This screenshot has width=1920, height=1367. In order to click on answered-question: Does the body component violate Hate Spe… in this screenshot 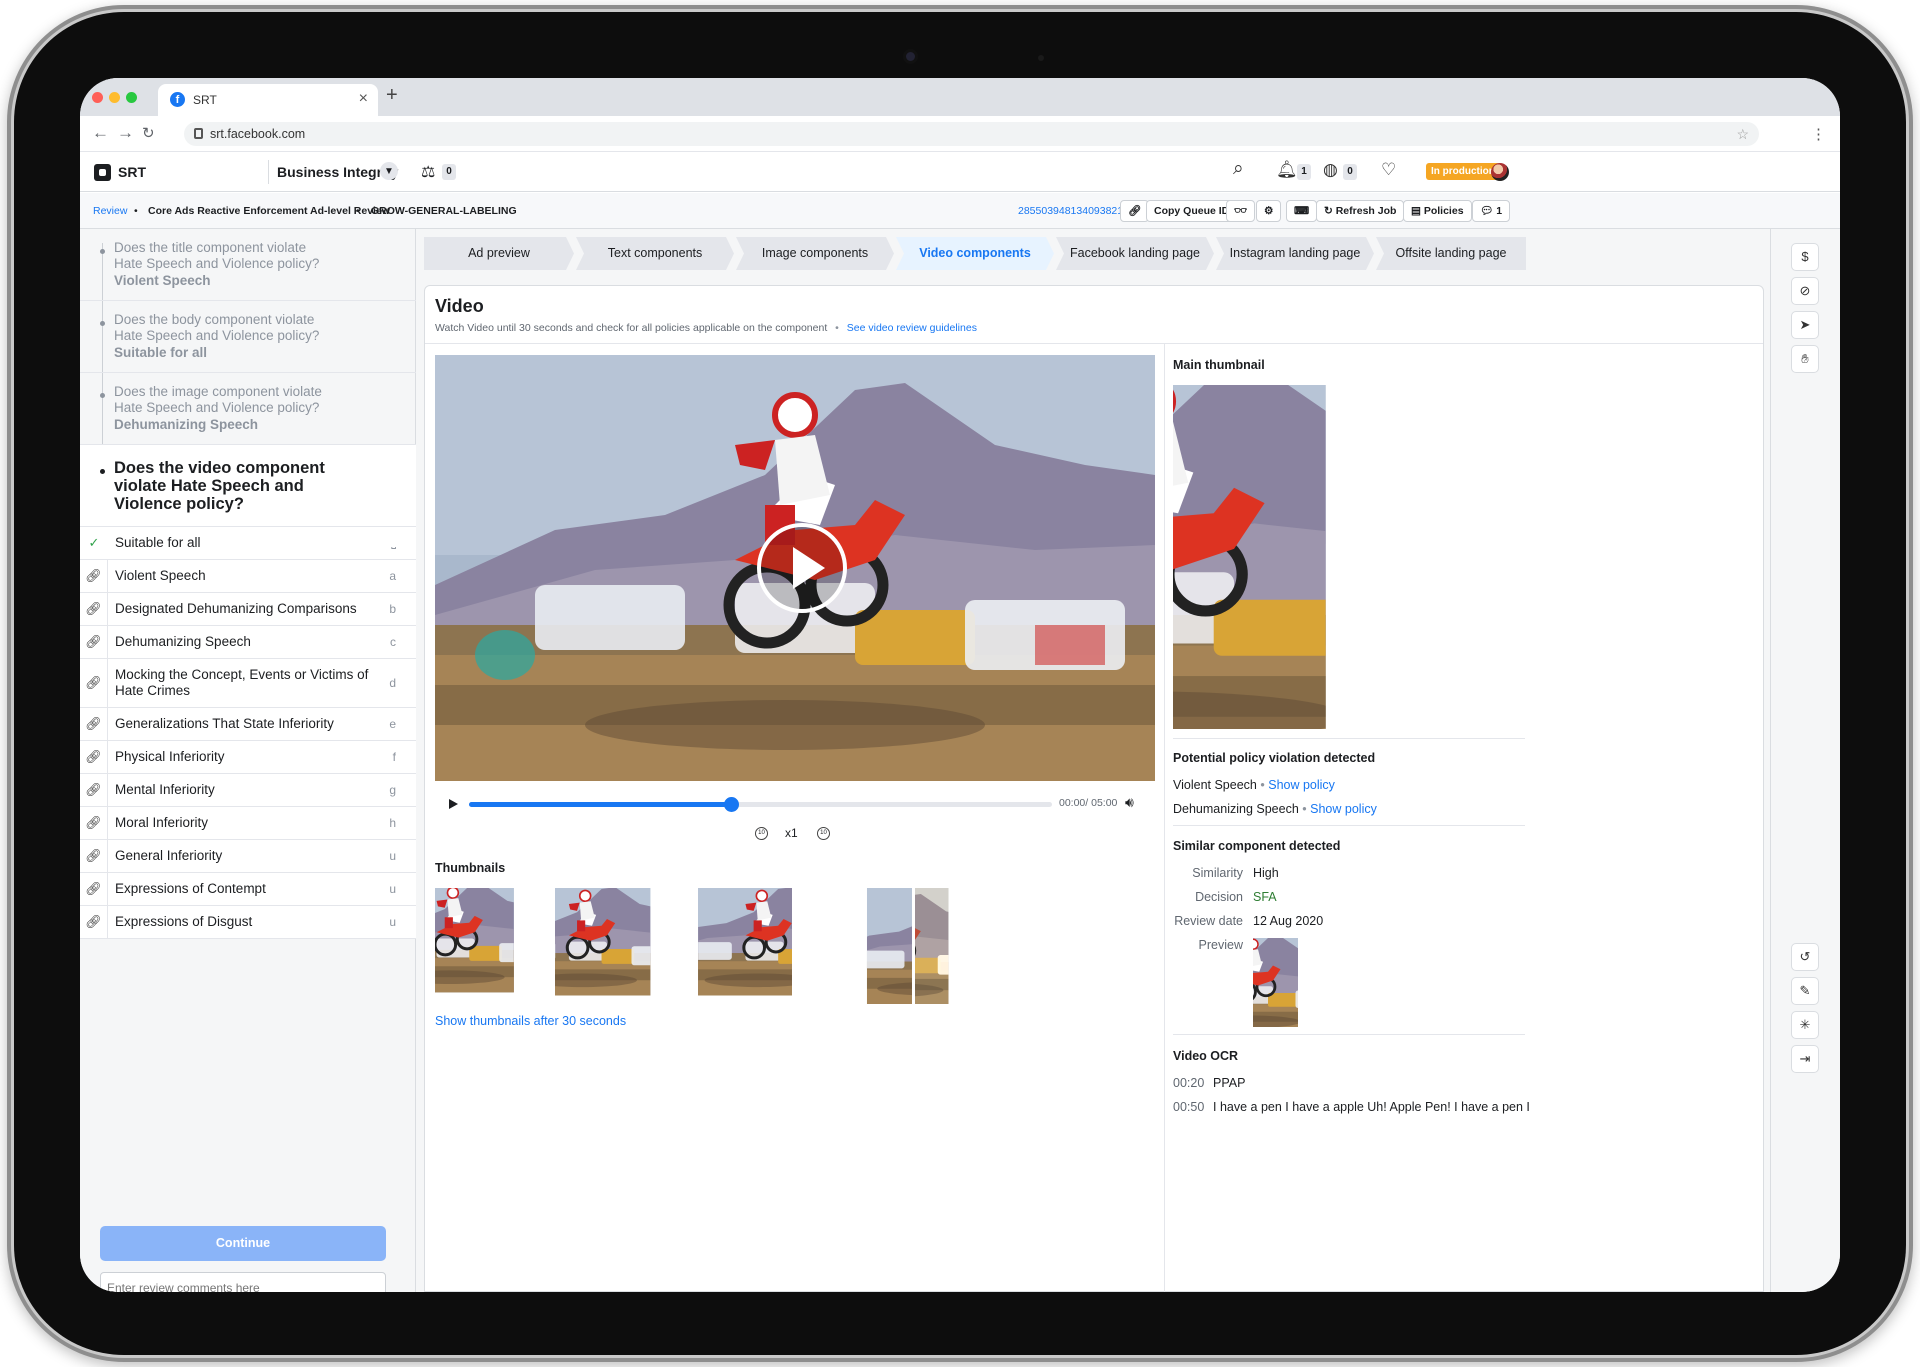, I will do `click(248, 337)`.